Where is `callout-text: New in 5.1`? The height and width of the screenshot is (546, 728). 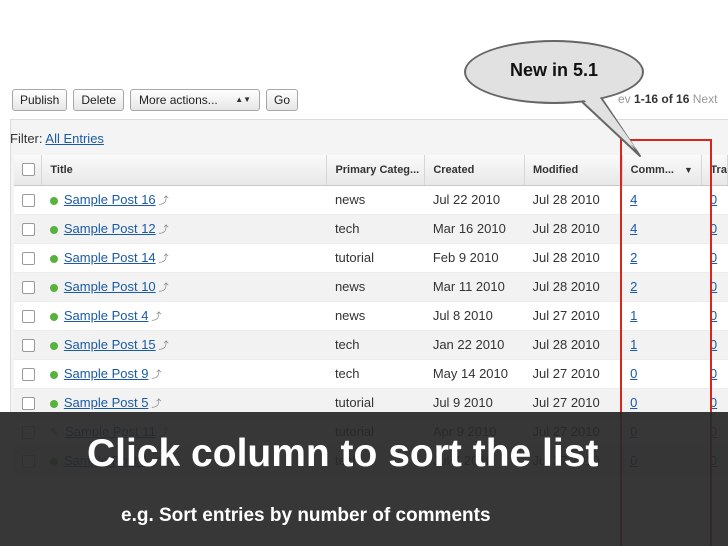 callout-text: New in 5.1 is located at coordinates (554, 70).